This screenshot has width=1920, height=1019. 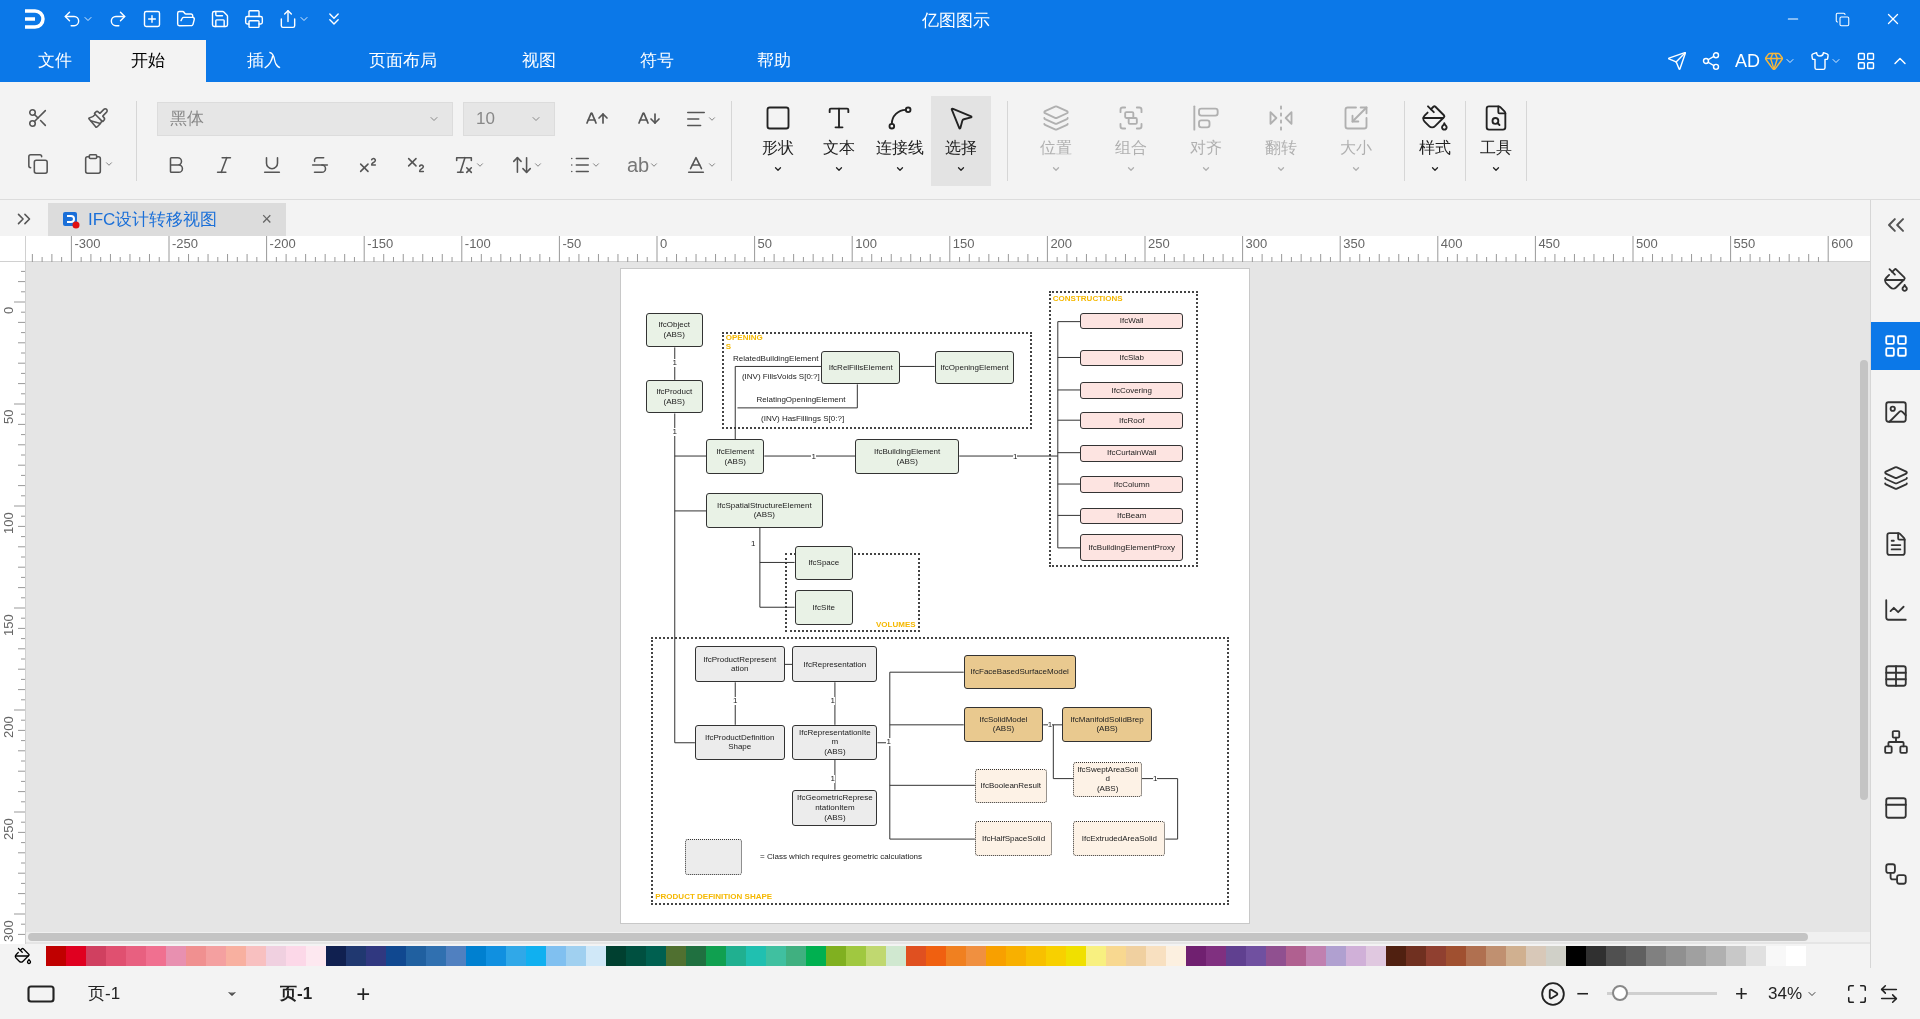 What do you see at coordinates (803, 418) in the screenshot?
I see `role-label: (INV) HasFillings S[0:?]` at bounding box center [803, 418].